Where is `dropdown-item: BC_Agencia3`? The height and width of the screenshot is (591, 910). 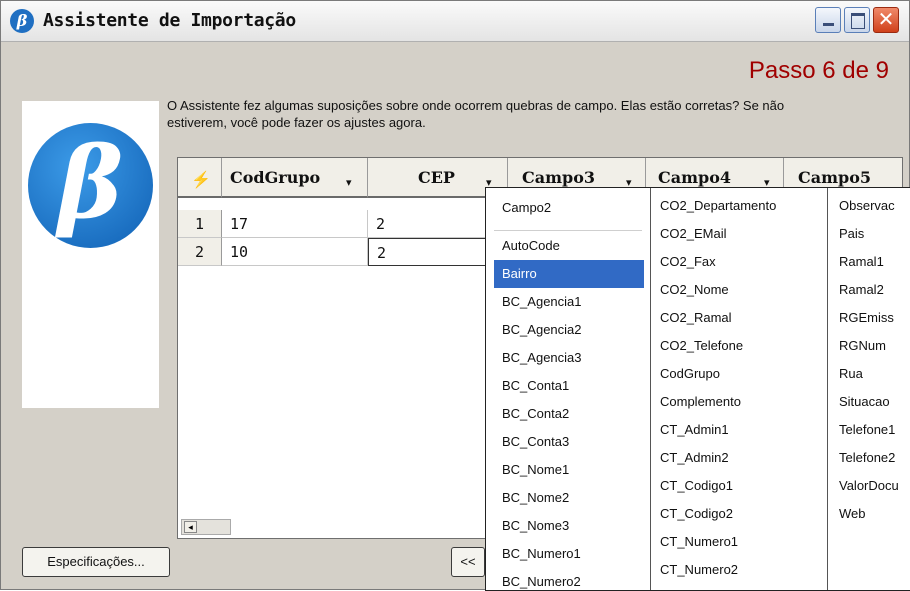
dropdown-item: BC_Agencia3 is located at coordinates (569, 358).